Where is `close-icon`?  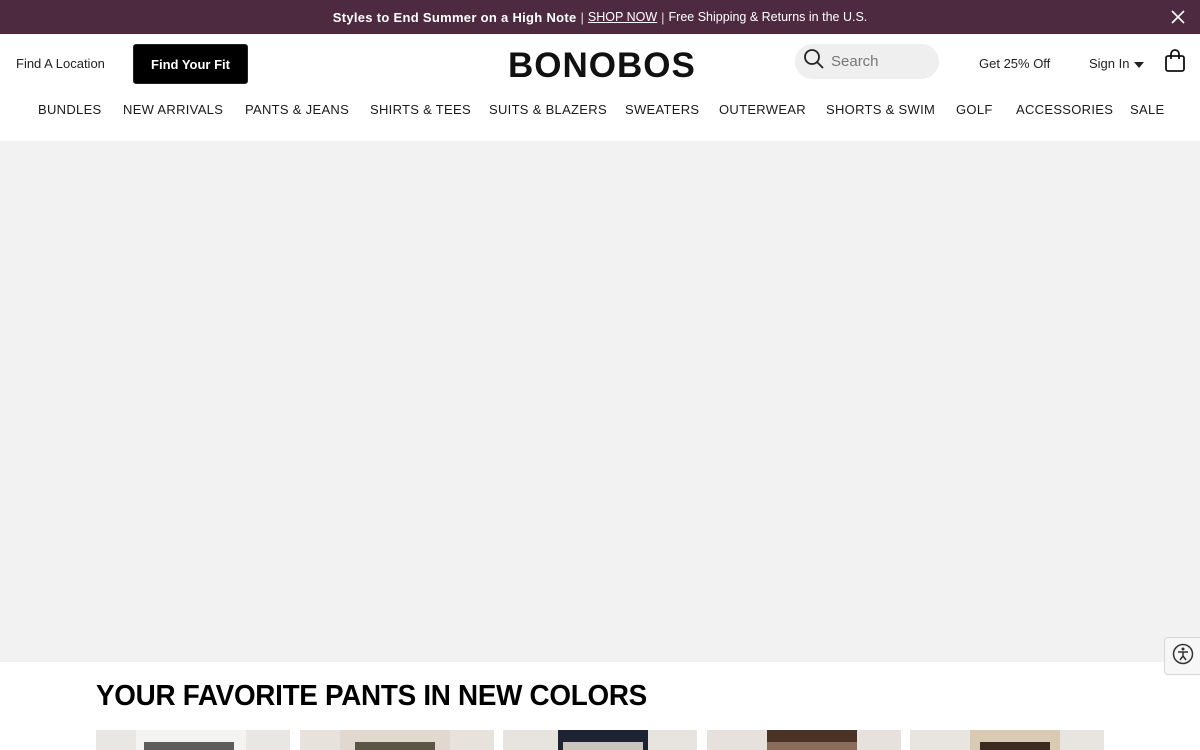
close-icon is located at coordinates (1178, 17).